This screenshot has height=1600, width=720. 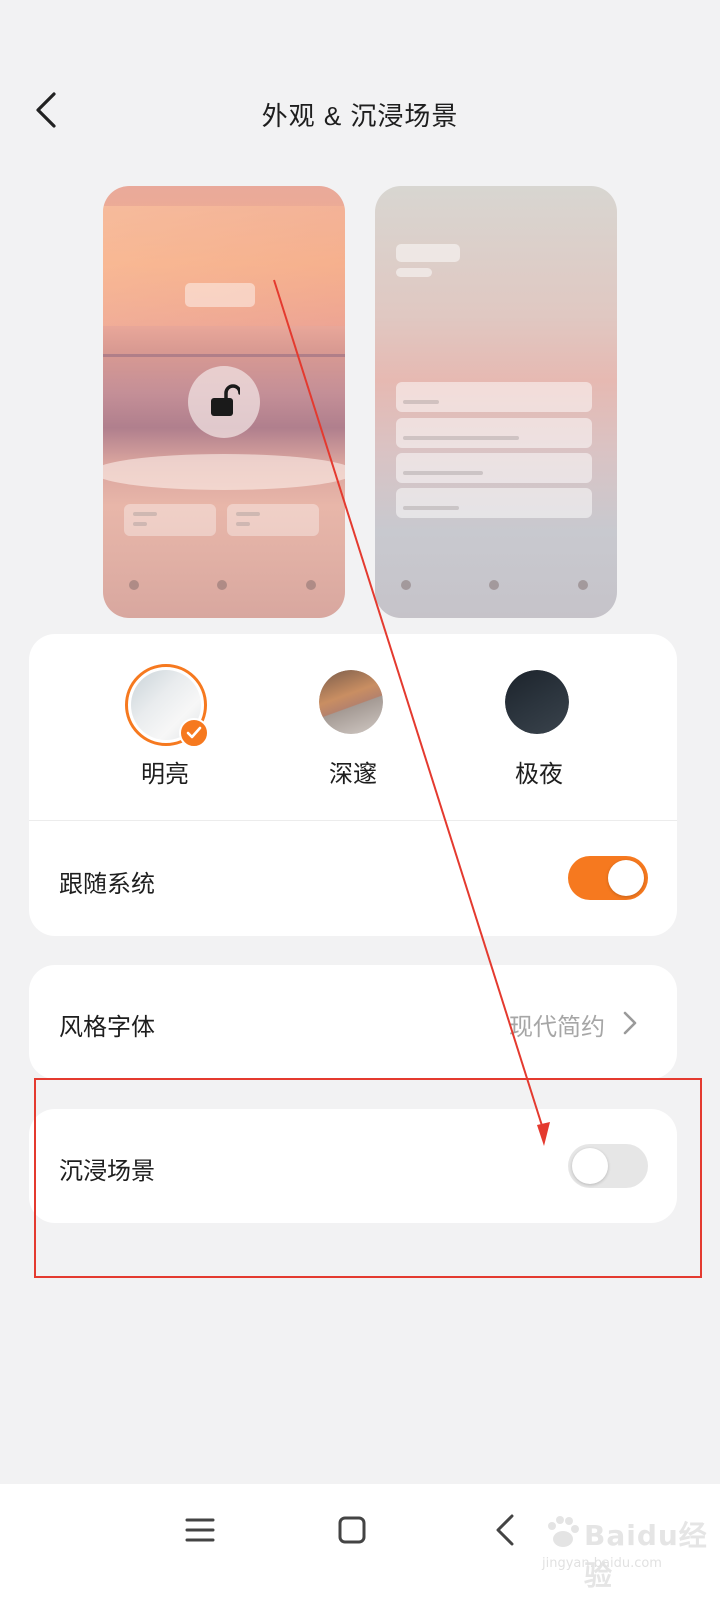 What do you see at coordinates (602, 1563) in the screenshot?
I see `watermark-url: jingyan.baidu.com` at bounding box center [602, 1563].